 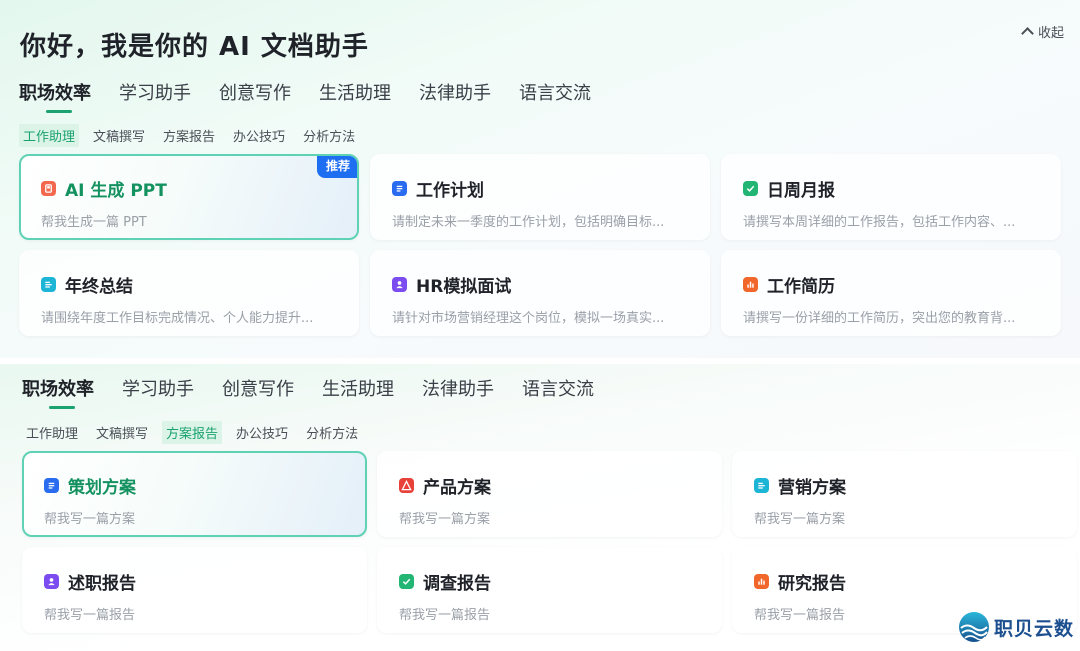 I want to click on card-title: 策划方案, so click(x=102, y=488).